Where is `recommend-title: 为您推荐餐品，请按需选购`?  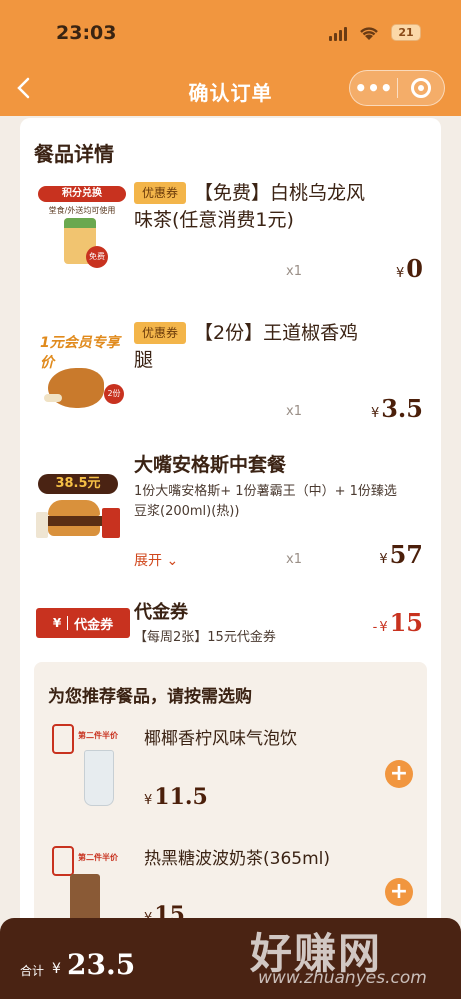
recommend-title: 为您推荐餐品，请按需选购 is located at coordinates (150, 697).